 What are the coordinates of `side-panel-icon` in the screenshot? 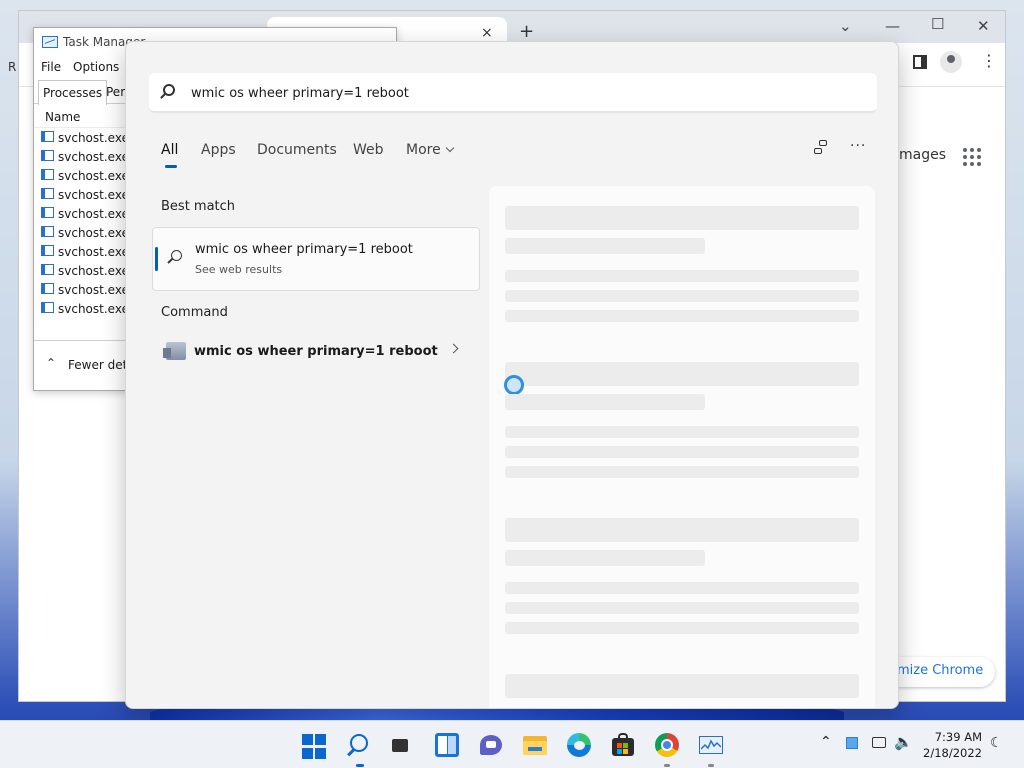 It's located at (920, 62).